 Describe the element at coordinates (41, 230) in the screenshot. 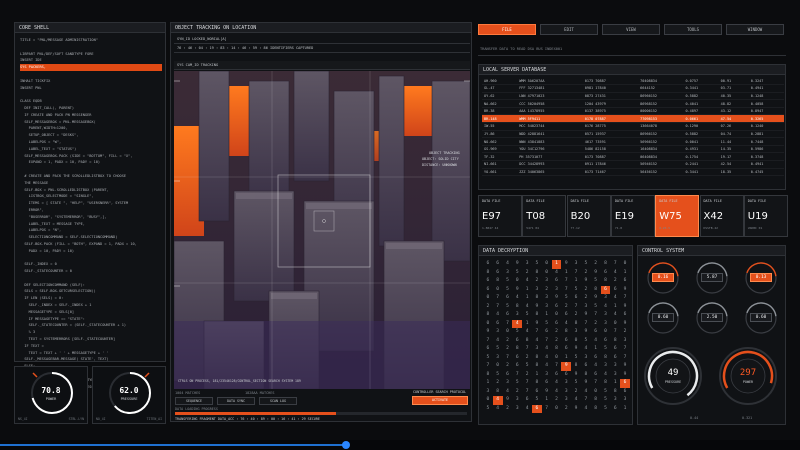

I see `code-line: LABELPOS = "N",` at that location.